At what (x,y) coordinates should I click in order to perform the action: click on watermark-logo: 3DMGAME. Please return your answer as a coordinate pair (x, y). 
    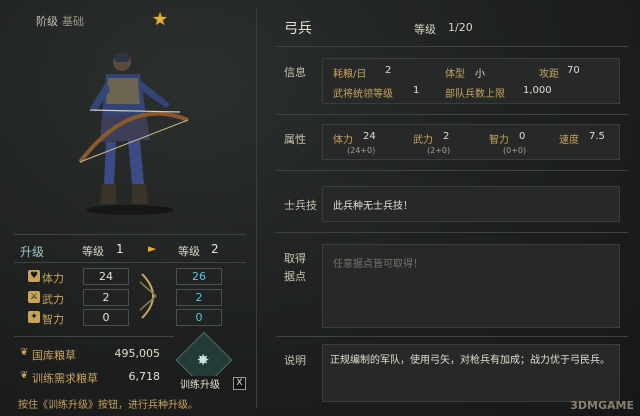
    Looking at the image, I should click on (602, 405).